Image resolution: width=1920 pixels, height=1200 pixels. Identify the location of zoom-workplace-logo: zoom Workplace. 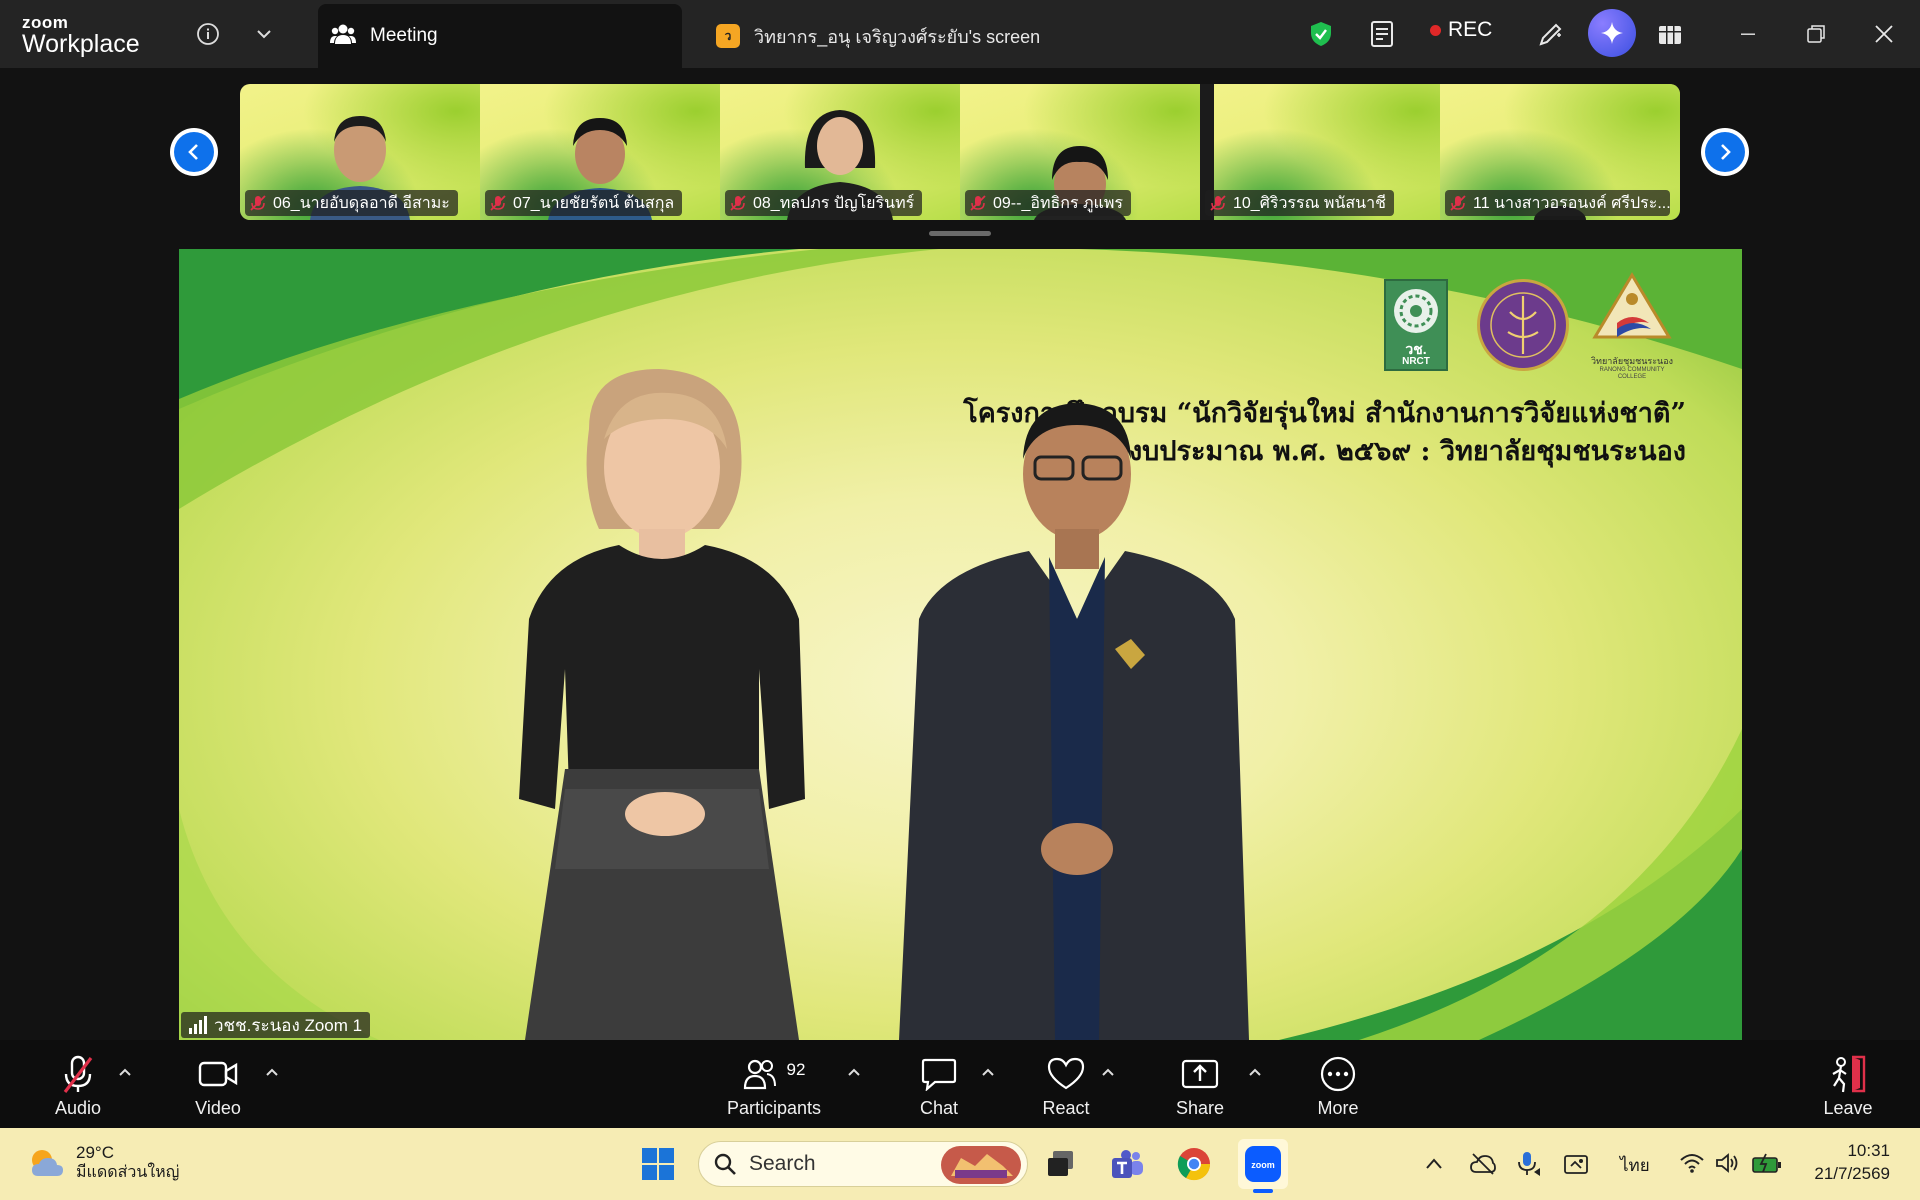
(81, 35).